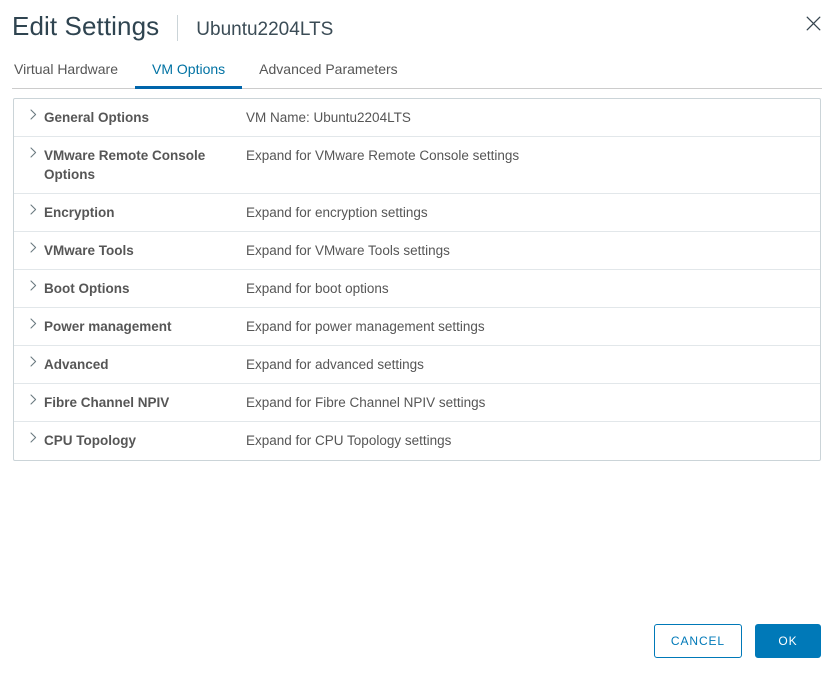 The width and height of the screenshot is (834, 675). I want to click on page-title: Edit Settings, so click(86, 26).